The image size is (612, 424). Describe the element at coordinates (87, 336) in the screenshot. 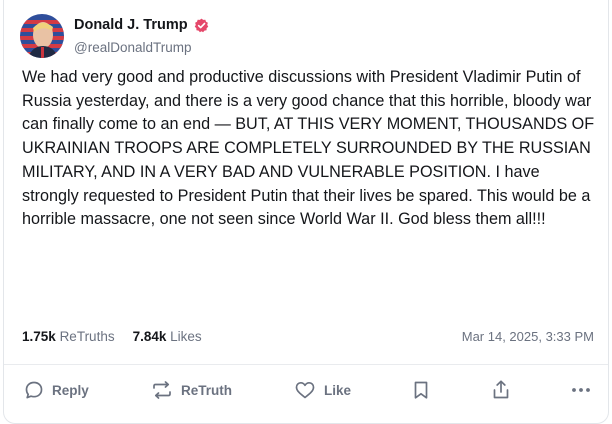

I see `retruths-label: ReTruths` at that location.